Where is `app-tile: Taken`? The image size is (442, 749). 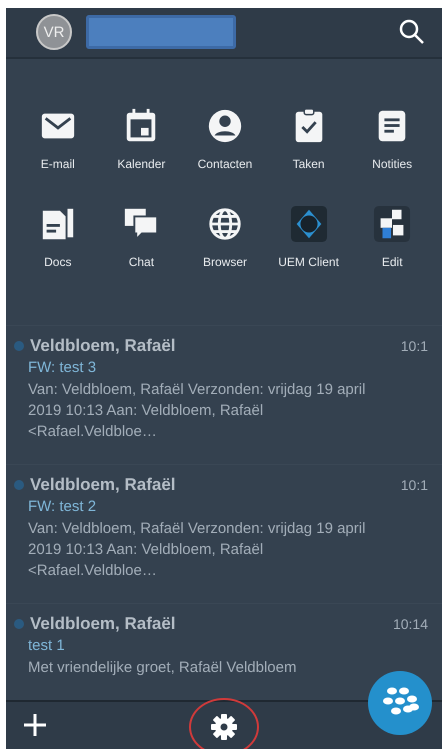 app-tile: Taken is located at coordinates (308, 138).